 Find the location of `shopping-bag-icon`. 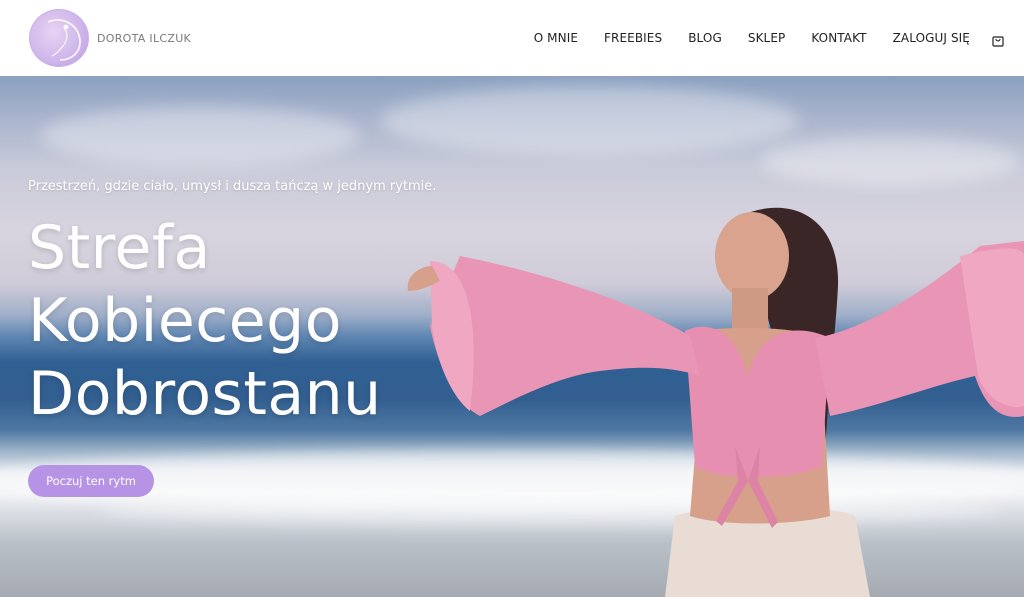

shopping-bag-icon is located at coordinates (998, 39).